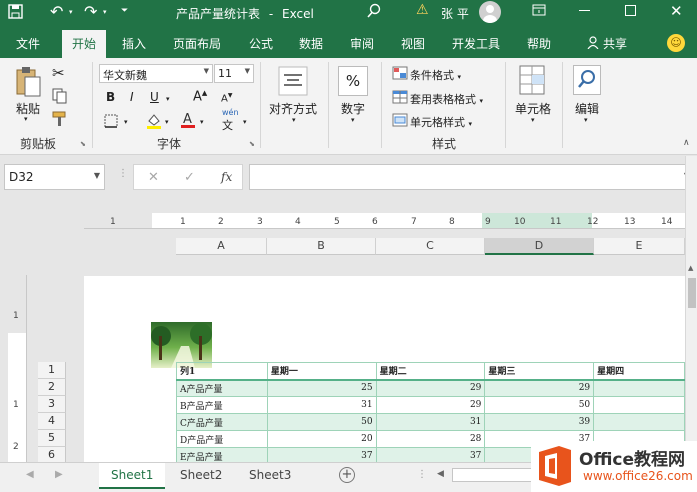  Describe the element at coordinates (105, 12) in the screenshot. I see `redo-dropdown-icon: ▾` at that location.